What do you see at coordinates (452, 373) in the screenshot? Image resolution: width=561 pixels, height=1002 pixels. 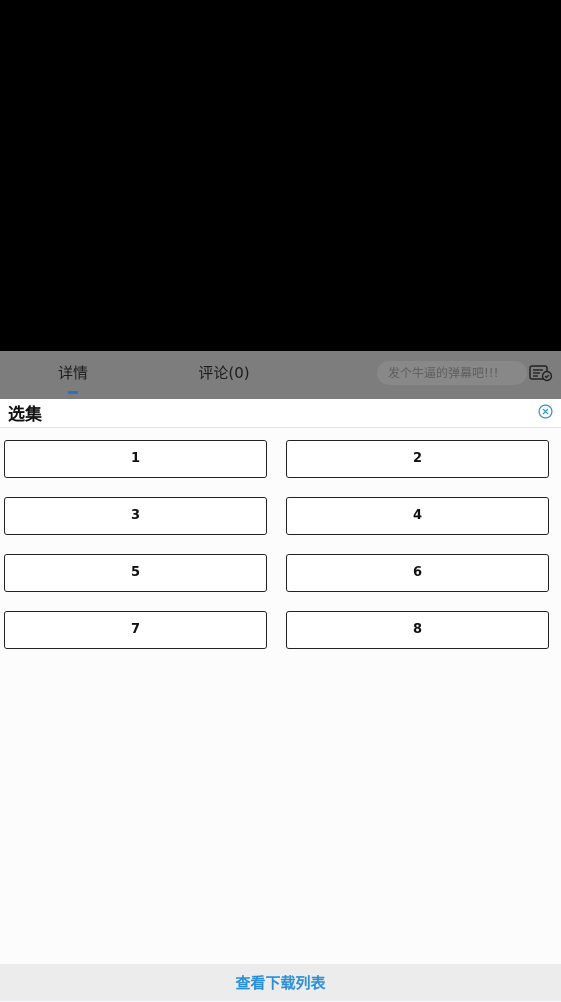 I see `danmaku-input` at bounding box center [452, 373].